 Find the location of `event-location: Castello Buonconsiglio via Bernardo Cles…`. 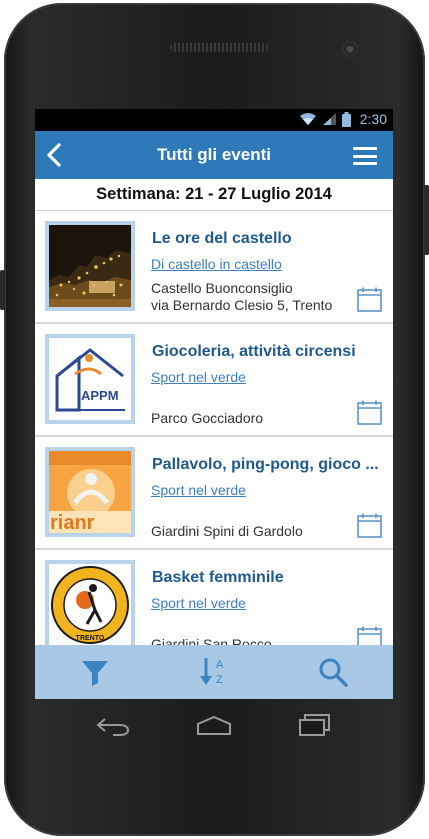

event-location: Castello Buonconsiglio via Bernardo Cles… is located at coordinates (242, 296).